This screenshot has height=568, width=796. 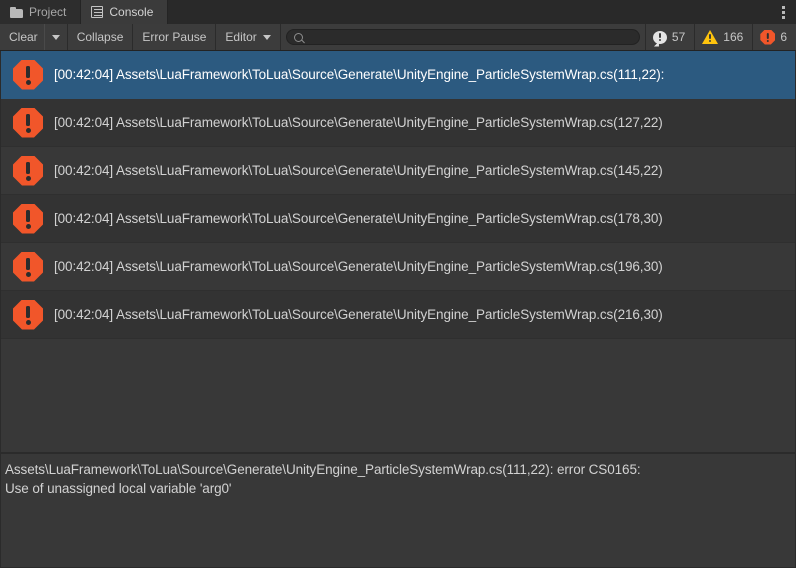 What do you see at coordinates (783, 12) in the screenshot?
I see `kebab-menu-icon` at bounding box center [783, 12].